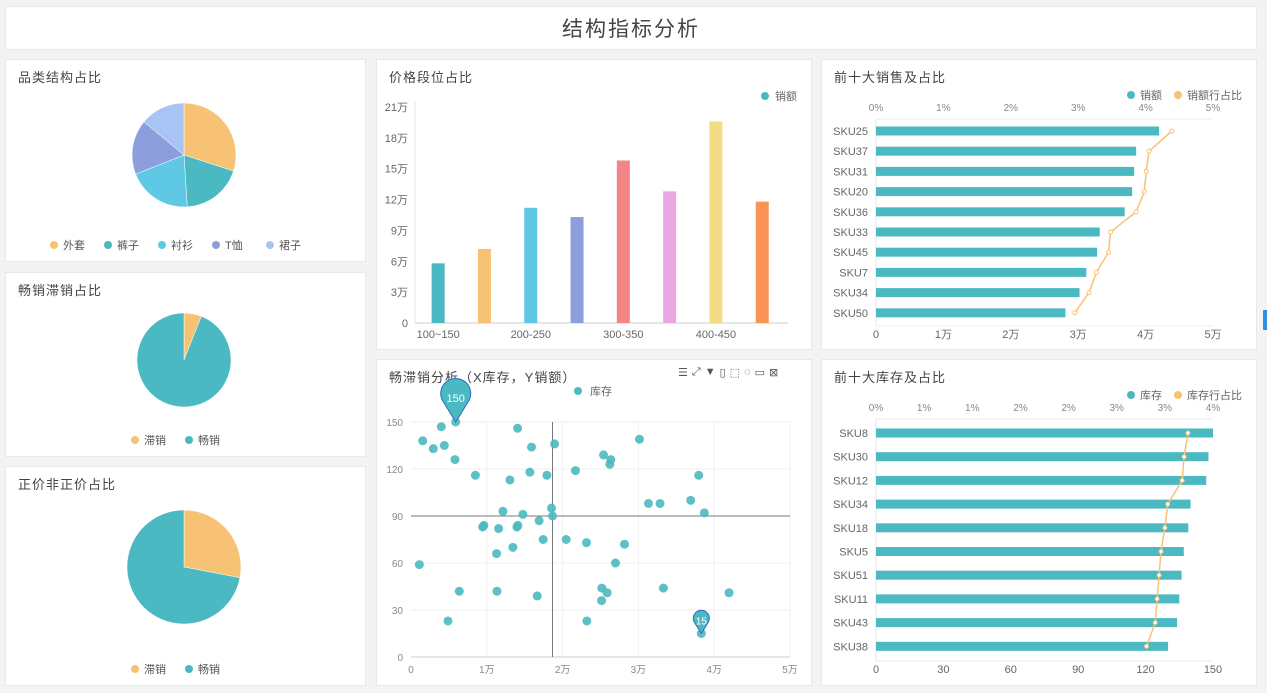 Image resolution: width=1267 pixels, height=693 pixels. What do you see at coordinates (74, 245) in the screenshot?
I see `legend-label: 外套` at bounding box center [74, 245].